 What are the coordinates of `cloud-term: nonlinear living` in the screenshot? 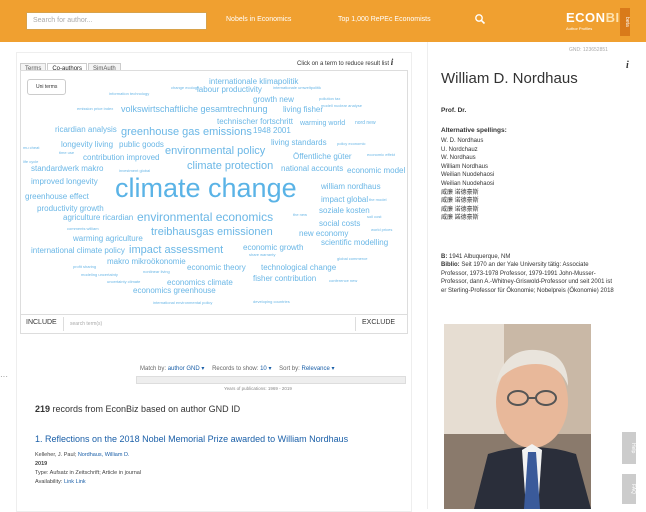 It's located at (156, 272).